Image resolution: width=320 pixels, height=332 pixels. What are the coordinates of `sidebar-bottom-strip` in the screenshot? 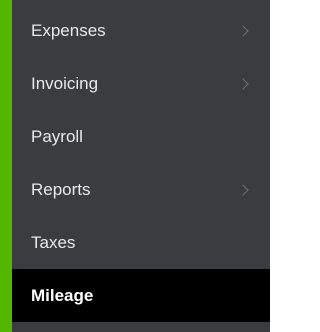 It's located at (141, 327).